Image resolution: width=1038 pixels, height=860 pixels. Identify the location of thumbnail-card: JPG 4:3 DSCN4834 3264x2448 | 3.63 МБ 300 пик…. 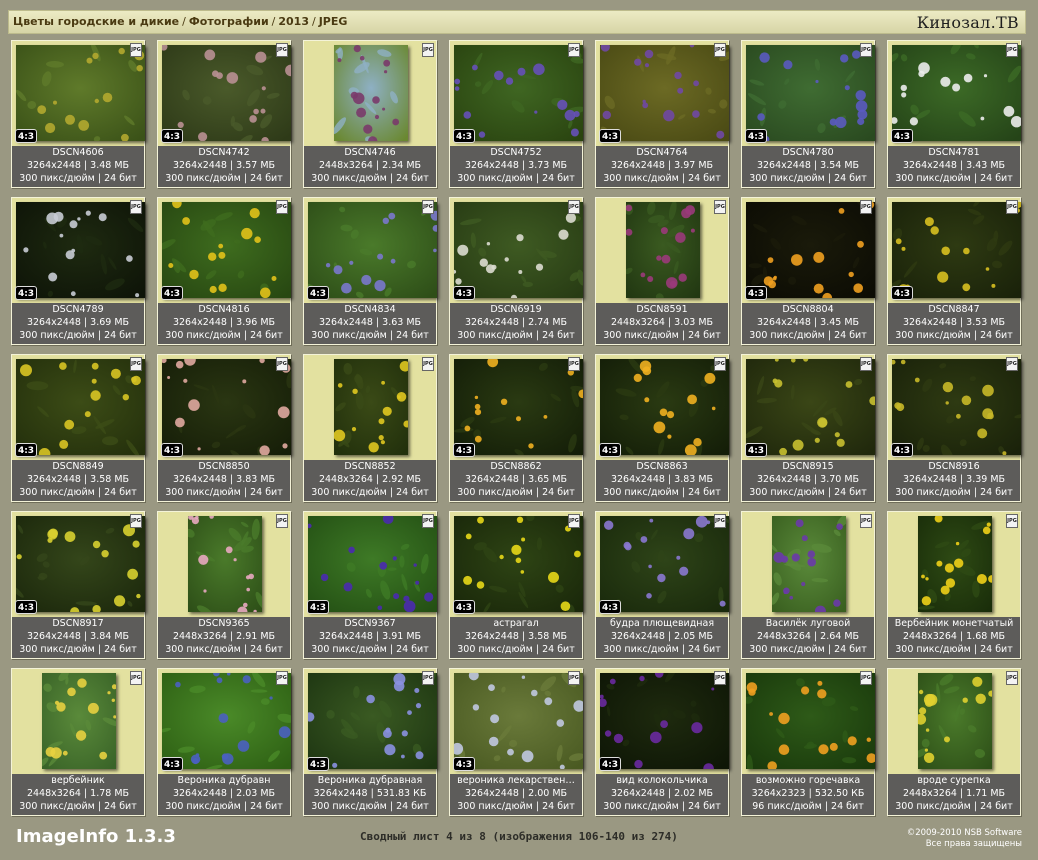
(370, 271).